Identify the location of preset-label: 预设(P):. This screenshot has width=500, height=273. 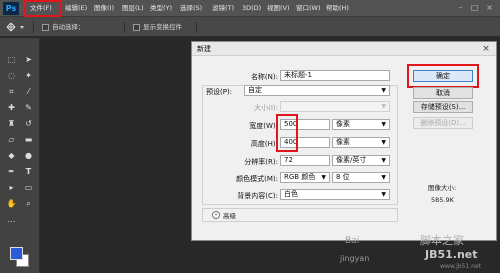
(219, 92).